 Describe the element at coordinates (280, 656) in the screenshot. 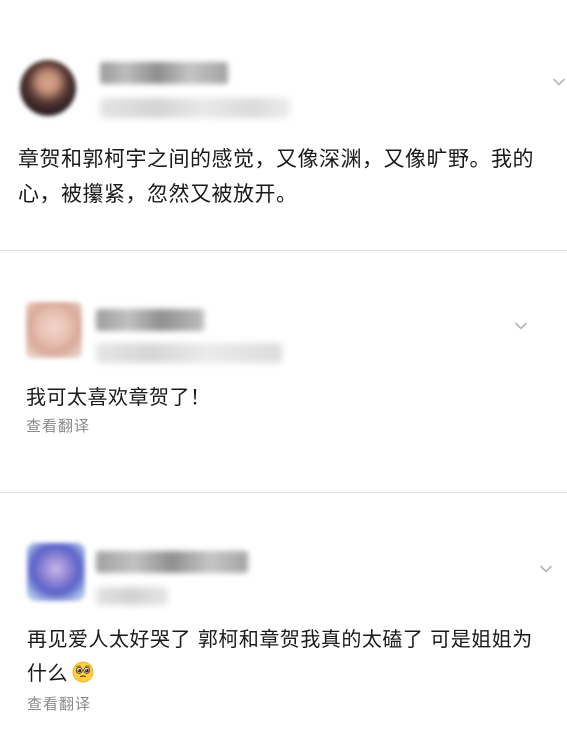

I see `post-text-body: 再见爱人太好哭了 郭柯和章贺我真的太磕了 可是姐姐为什么` at that location.